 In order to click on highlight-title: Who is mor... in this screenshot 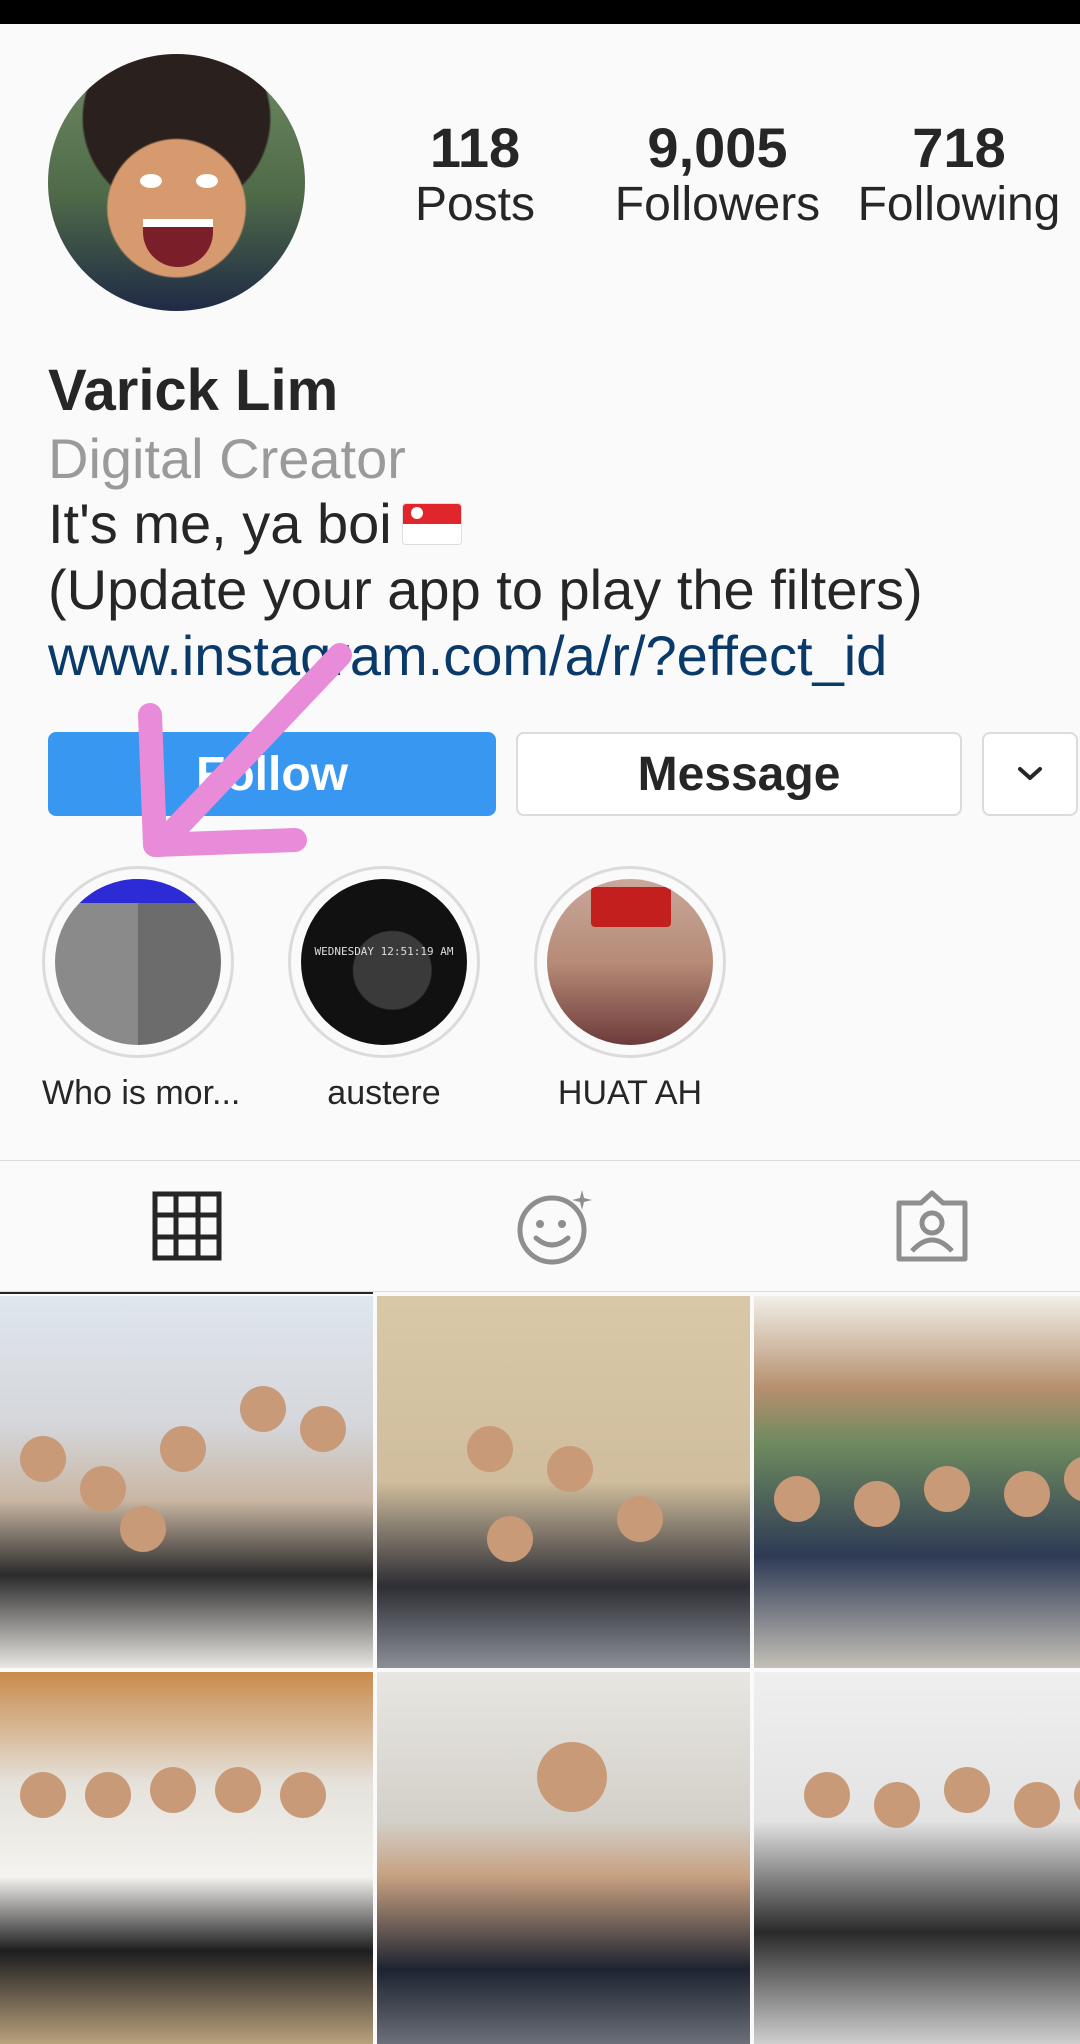, I will do `click(141, 1093)`.